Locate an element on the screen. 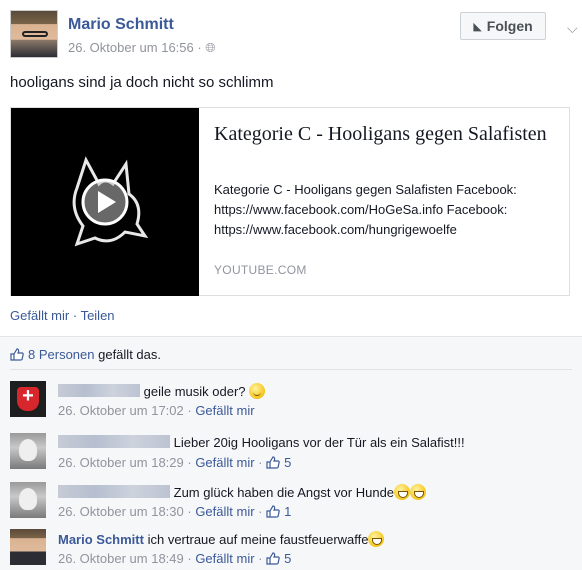 The image size is (582, 570). author-avatar is located at coordinates (34, 34).